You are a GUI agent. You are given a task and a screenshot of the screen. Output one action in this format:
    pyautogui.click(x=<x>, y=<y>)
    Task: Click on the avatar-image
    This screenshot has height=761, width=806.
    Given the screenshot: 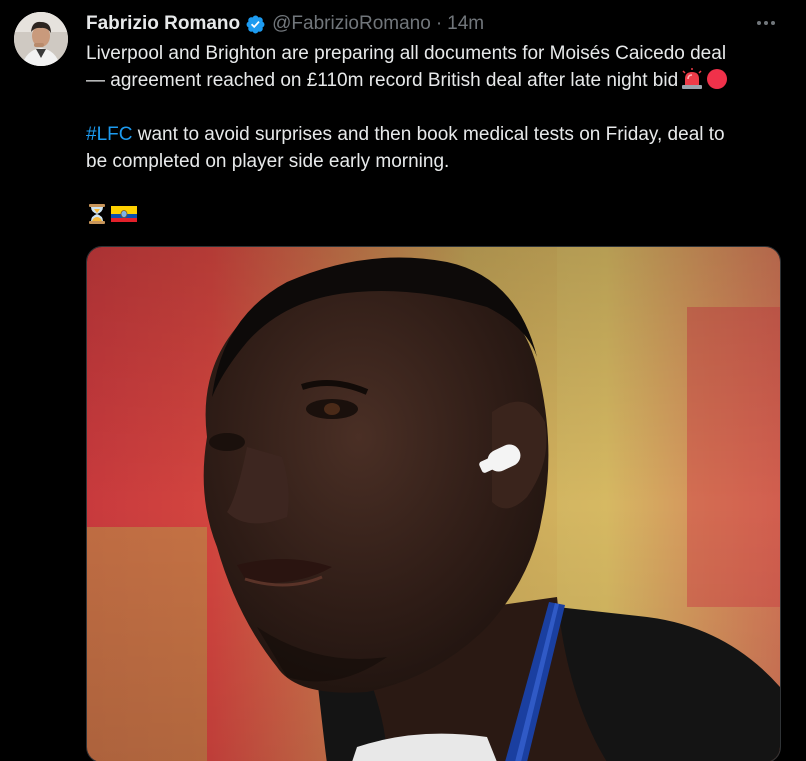 What is the action you would take?
    pyautogui.click(x=41, y=39)
    